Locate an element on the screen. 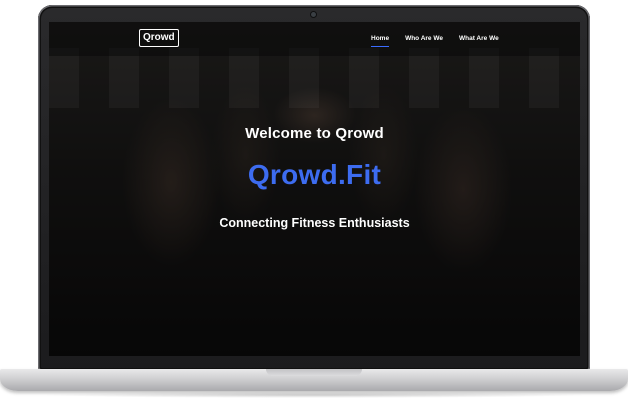 Image resolution: width=628 pixels, height=418 pixels. nav-link-what-are-we: What Are We is located at coordinates (479, 38).